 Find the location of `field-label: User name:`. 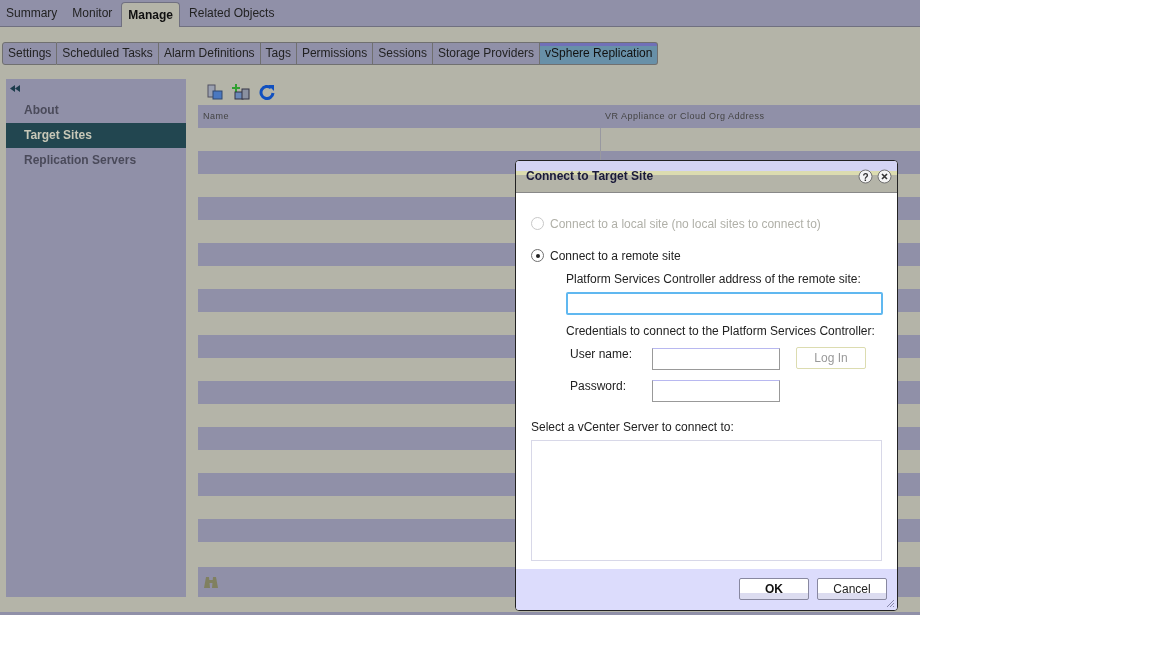

field-label: User name: is located at coordinates (601, 353).